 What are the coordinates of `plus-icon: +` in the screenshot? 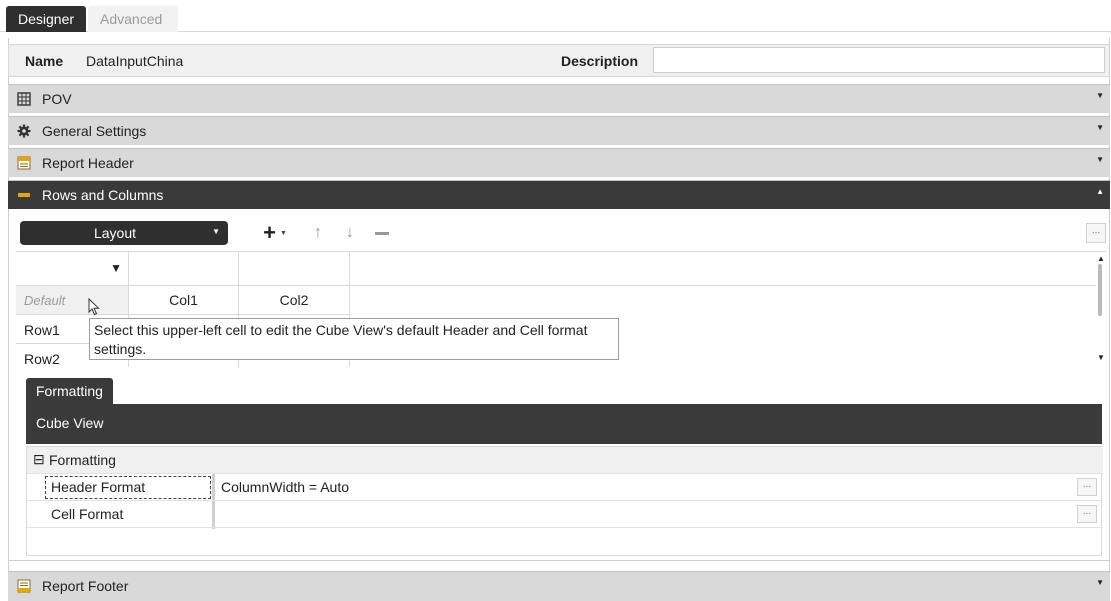 It's located at (269, 232).